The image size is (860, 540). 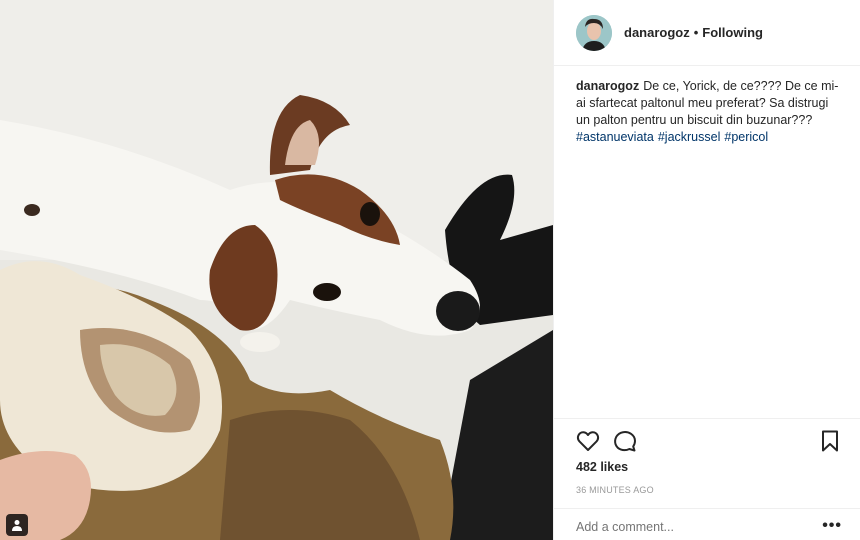 I want to click on comment-input, so click(x=691, y=527).